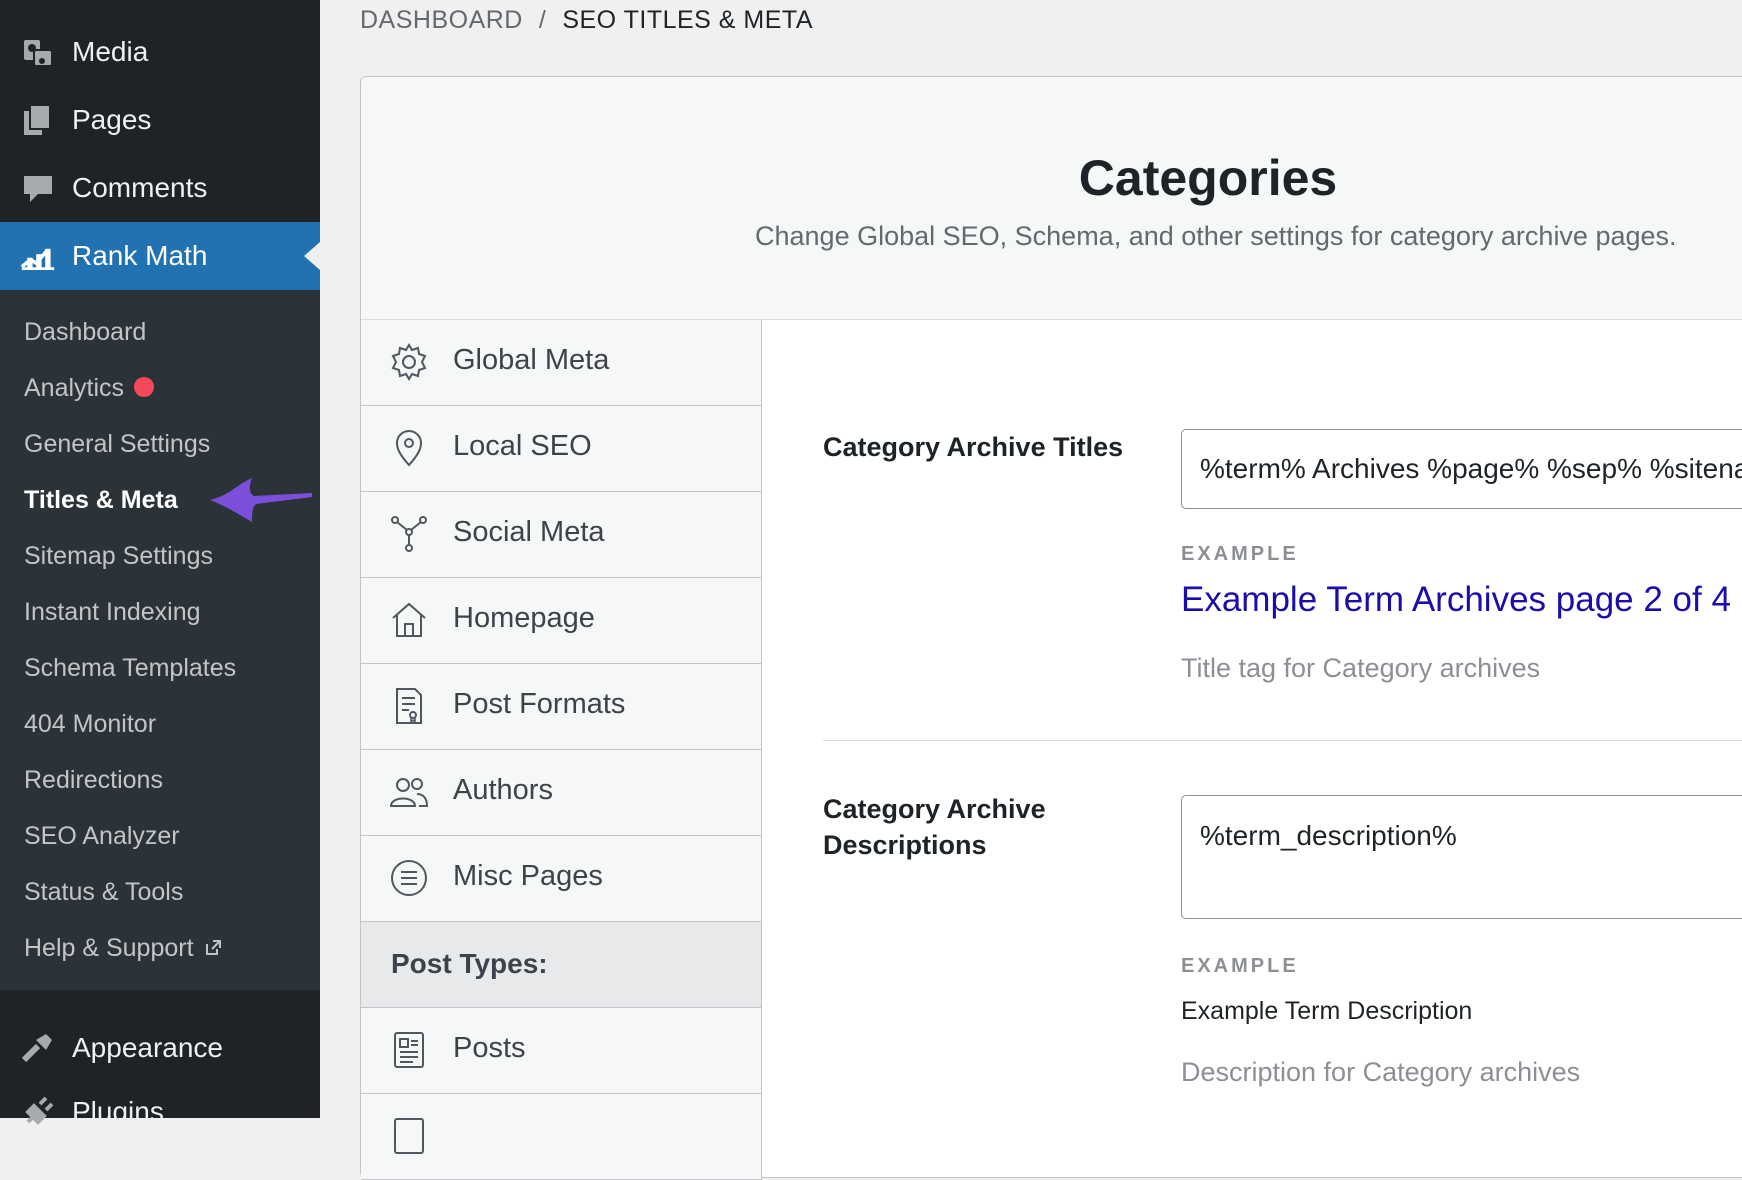 The image size is (1742, 1180). I want to click on menu-label: Rank Math, so click(140, 255).